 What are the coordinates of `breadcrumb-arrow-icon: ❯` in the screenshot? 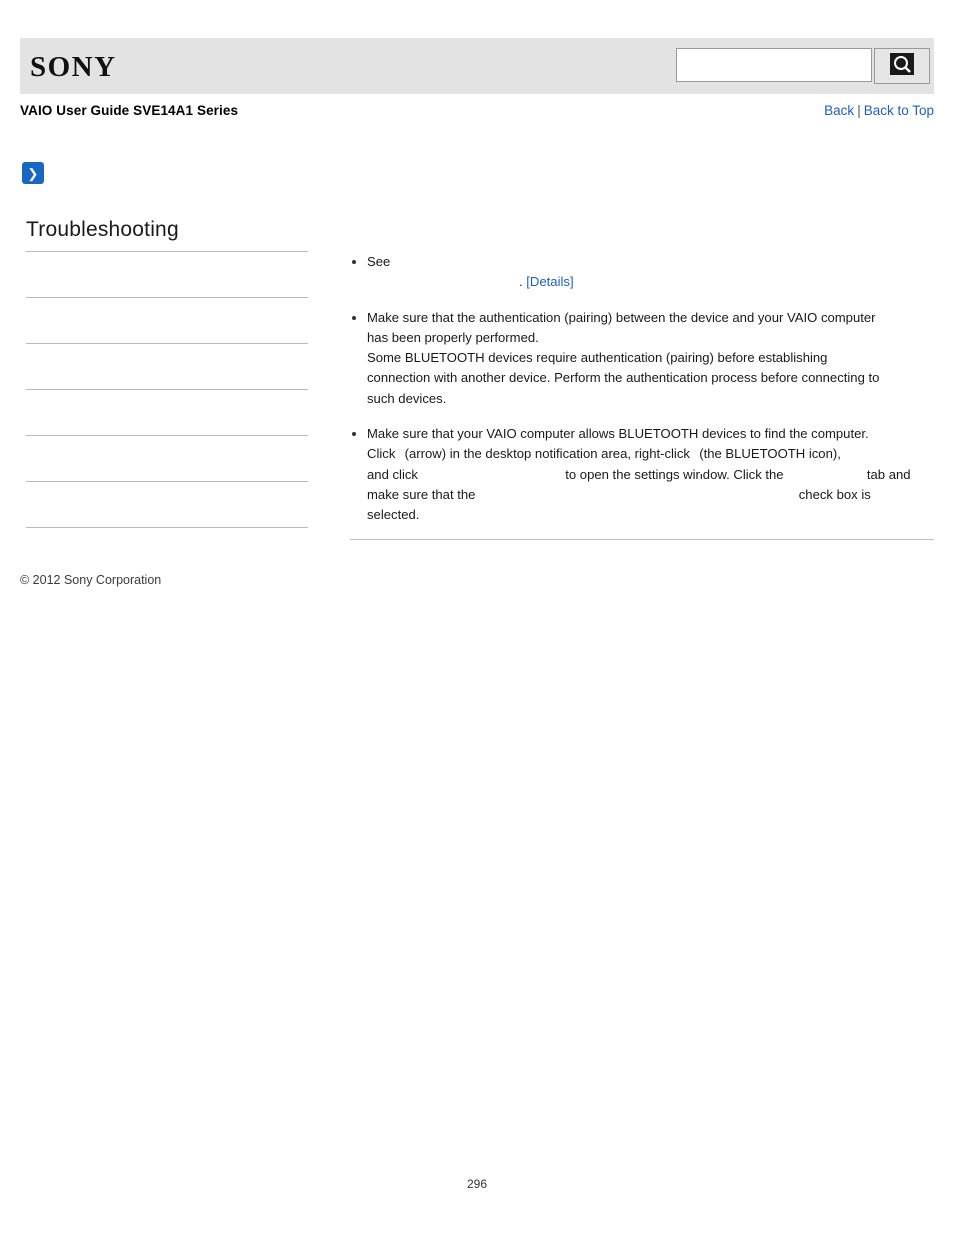 It's located at (33, 173).